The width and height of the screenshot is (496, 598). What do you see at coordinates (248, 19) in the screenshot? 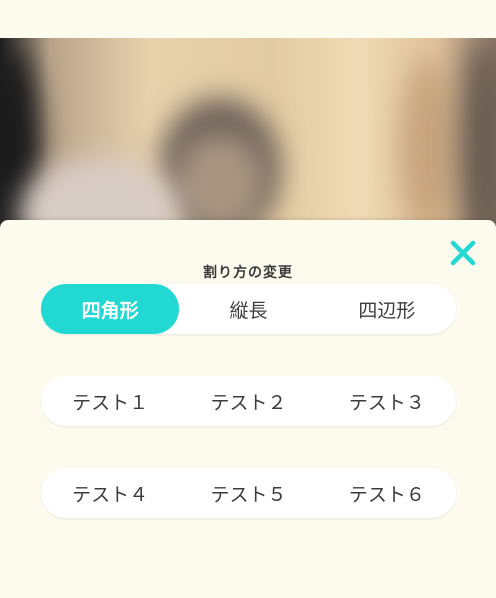
I see `top-bar` at bounding box center [248, 19].